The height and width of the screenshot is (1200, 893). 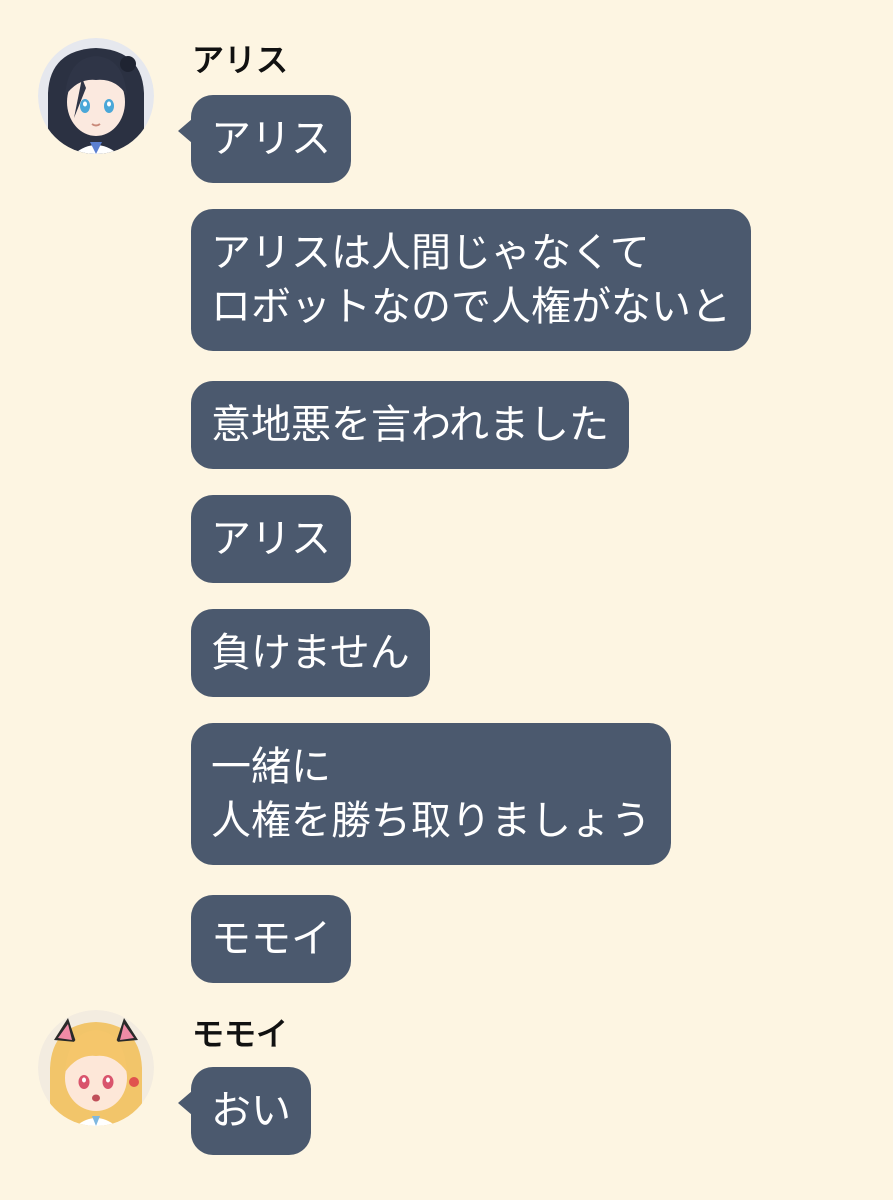 I want to click on sender-name: モモイ, so click(x=240, y=1034).